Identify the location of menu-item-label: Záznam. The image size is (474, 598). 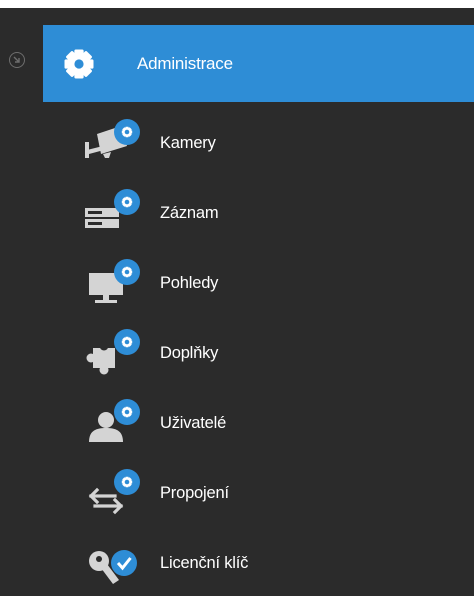
(189, 213).